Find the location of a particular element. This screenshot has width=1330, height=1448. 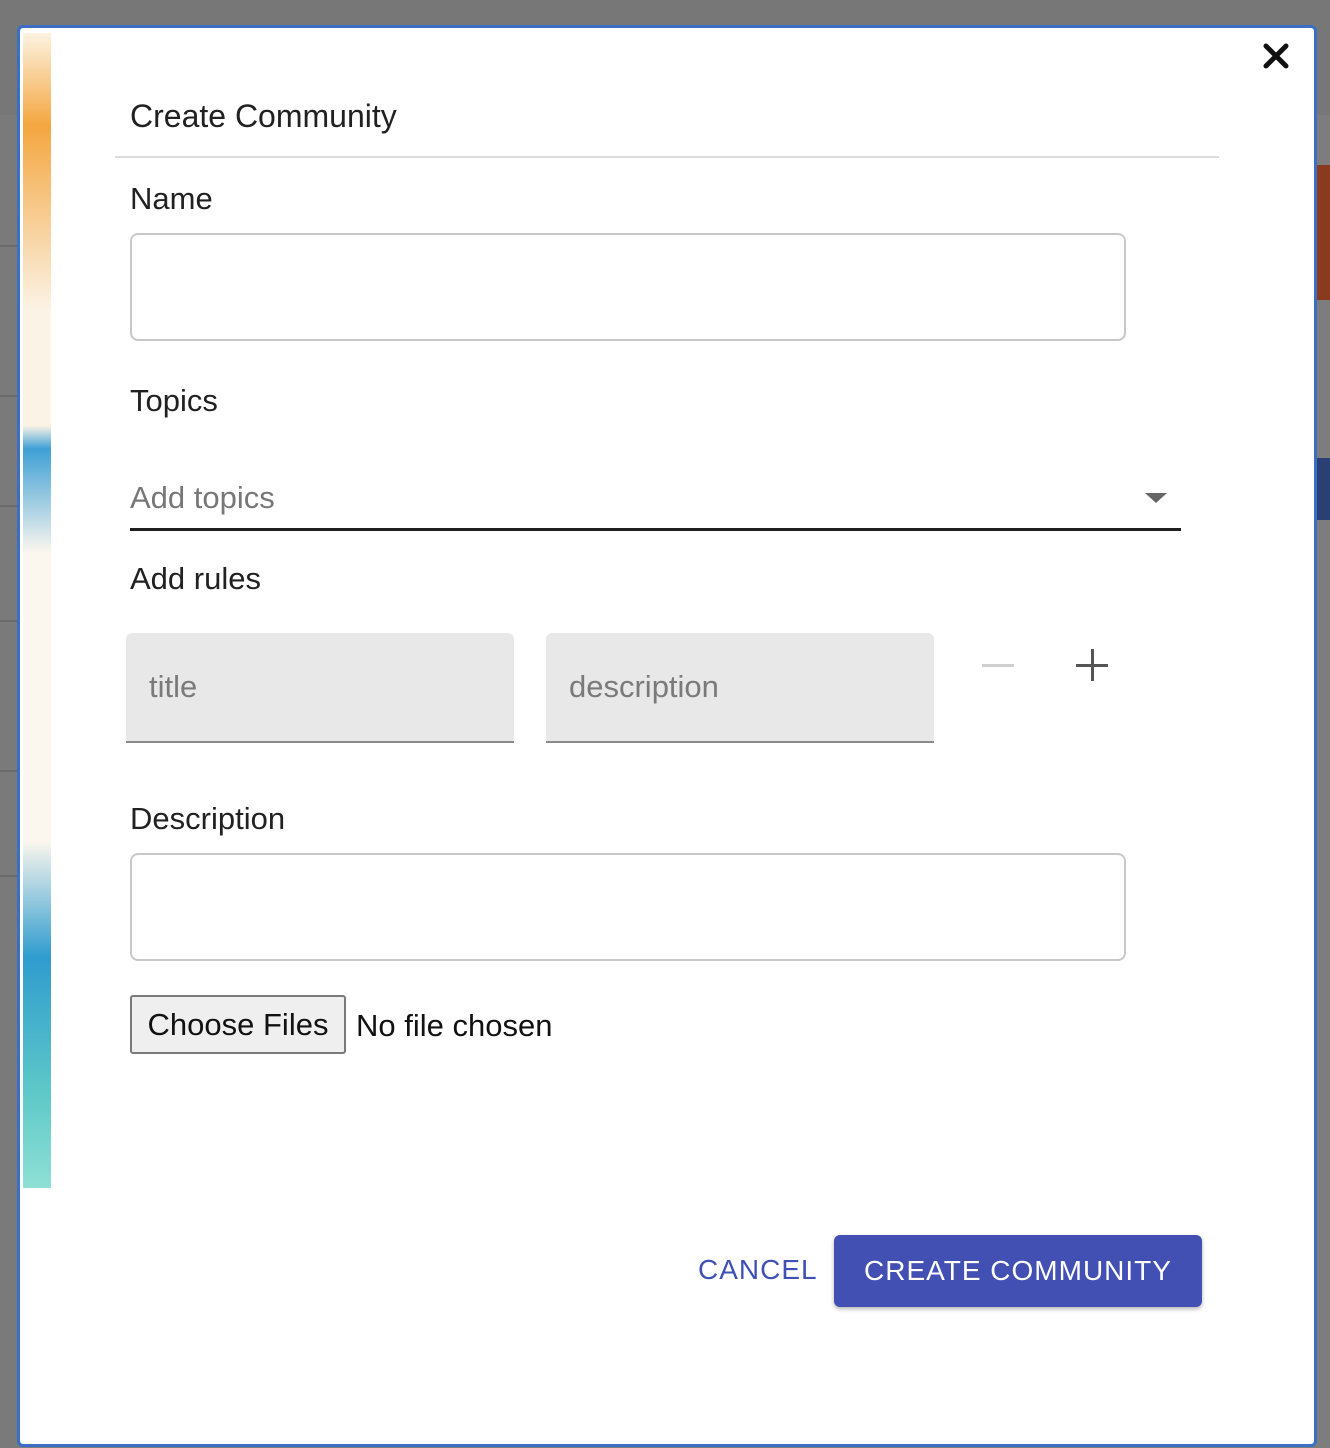

background-thumbnail is located at coordinates (1323, 232).